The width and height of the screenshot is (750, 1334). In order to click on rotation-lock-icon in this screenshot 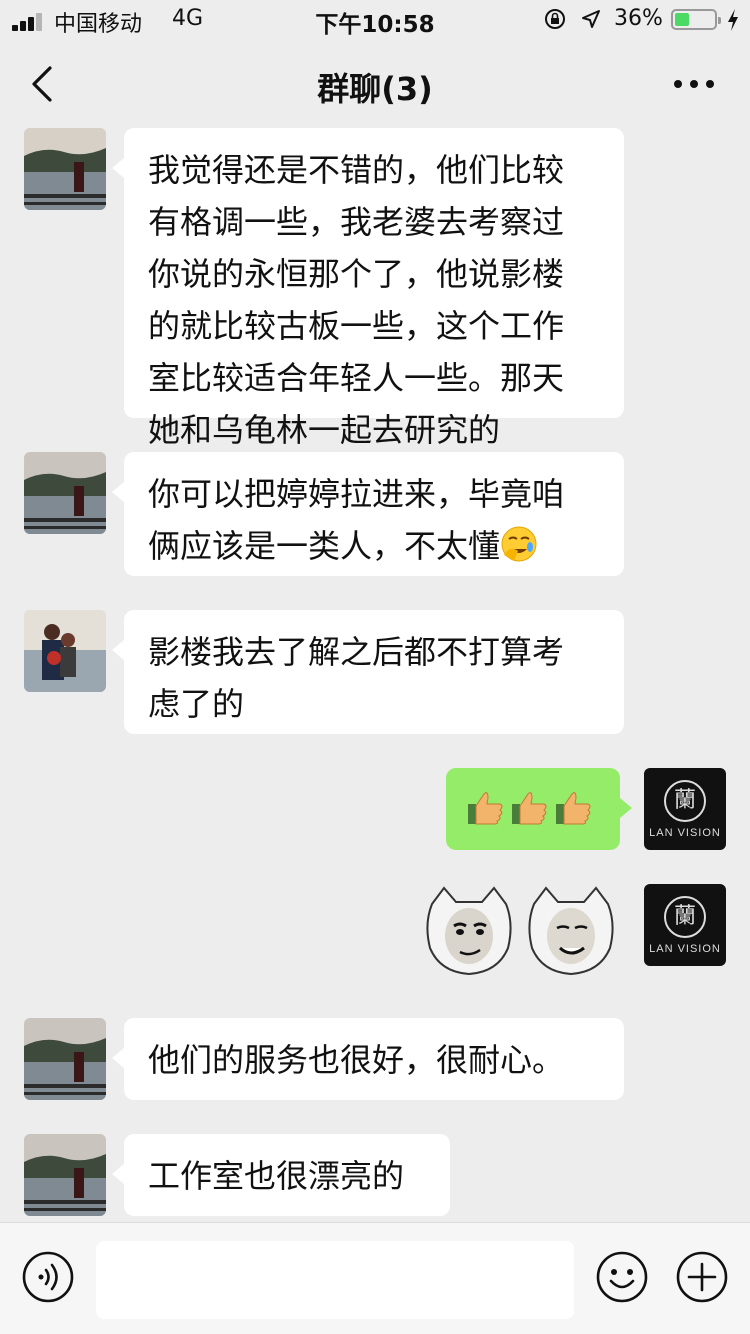, I will do `click(555, 19)`.